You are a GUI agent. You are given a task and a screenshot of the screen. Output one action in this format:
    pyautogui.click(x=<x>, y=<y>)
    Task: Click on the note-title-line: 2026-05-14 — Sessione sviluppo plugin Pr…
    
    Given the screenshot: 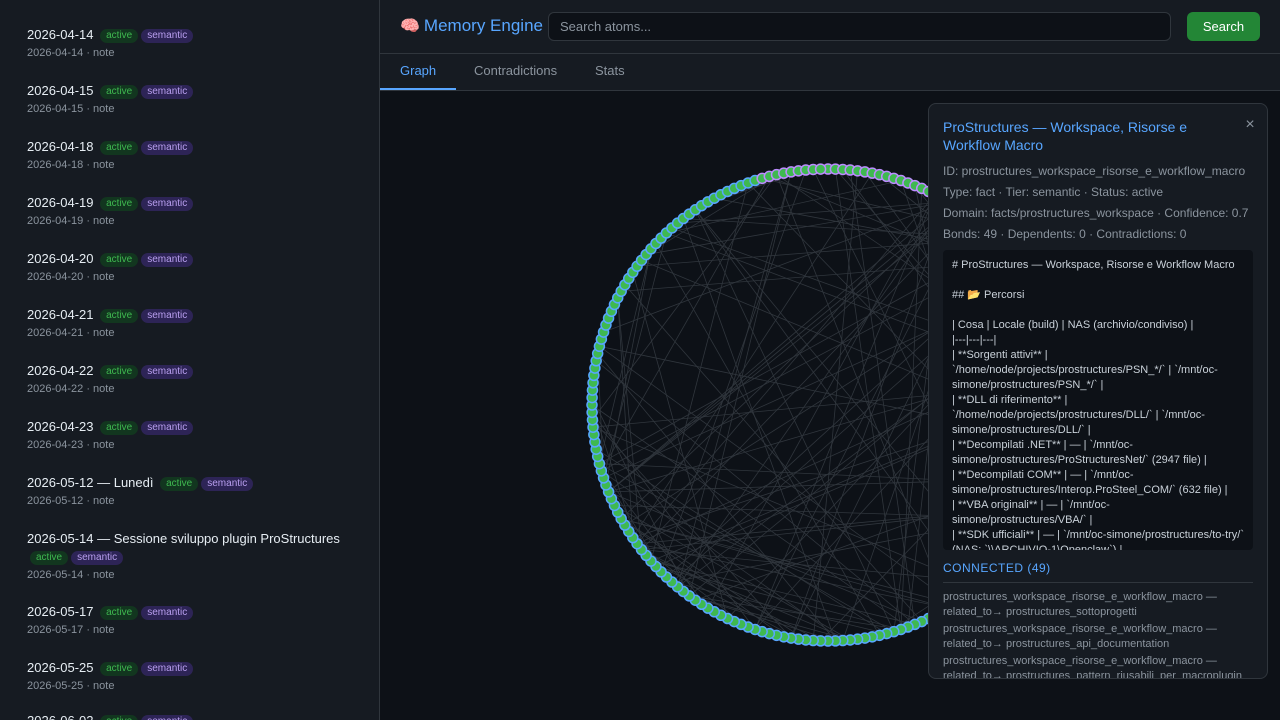 What is the action you would take?
    pyautogui.click(x=187, y=548)
    